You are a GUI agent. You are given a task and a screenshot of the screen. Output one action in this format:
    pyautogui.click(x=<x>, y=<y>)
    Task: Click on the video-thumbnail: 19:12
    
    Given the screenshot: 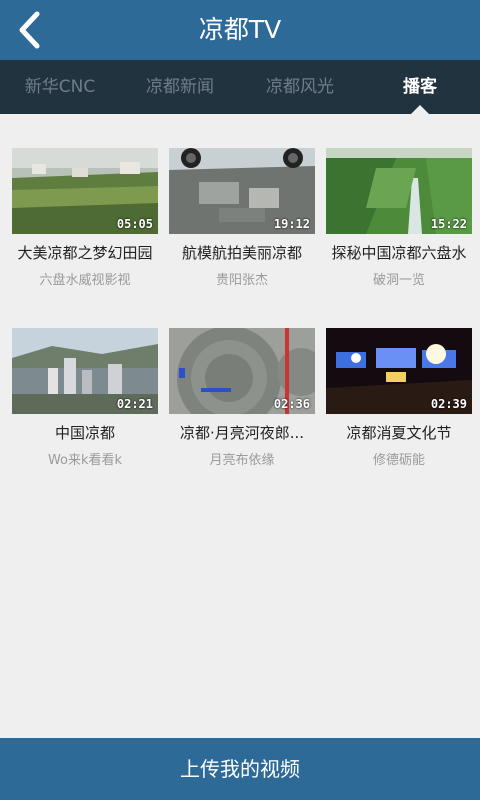 What is the action you would take?
    pyautogui.click(x=242, y=191)
    